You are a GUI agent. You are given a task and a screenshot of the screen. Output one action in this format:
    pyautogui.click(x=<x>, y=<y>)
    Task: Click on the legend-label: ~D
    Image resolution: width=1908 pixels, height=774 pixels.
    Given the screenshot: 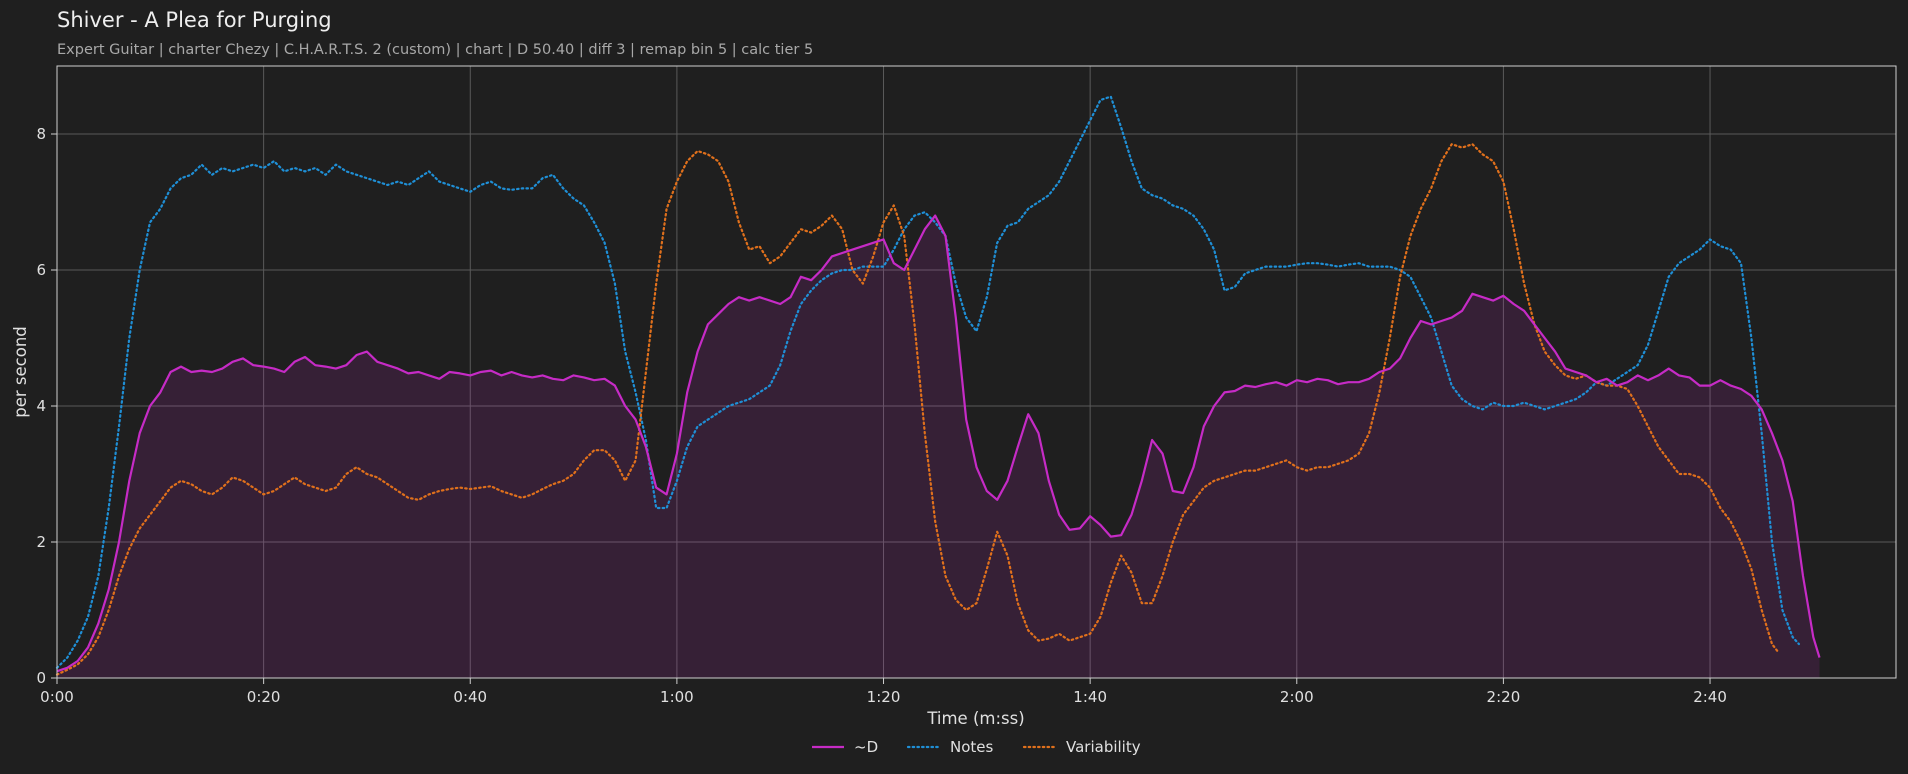 What is the action you would take?
    pyautogui.click(x=866, y=747)
    